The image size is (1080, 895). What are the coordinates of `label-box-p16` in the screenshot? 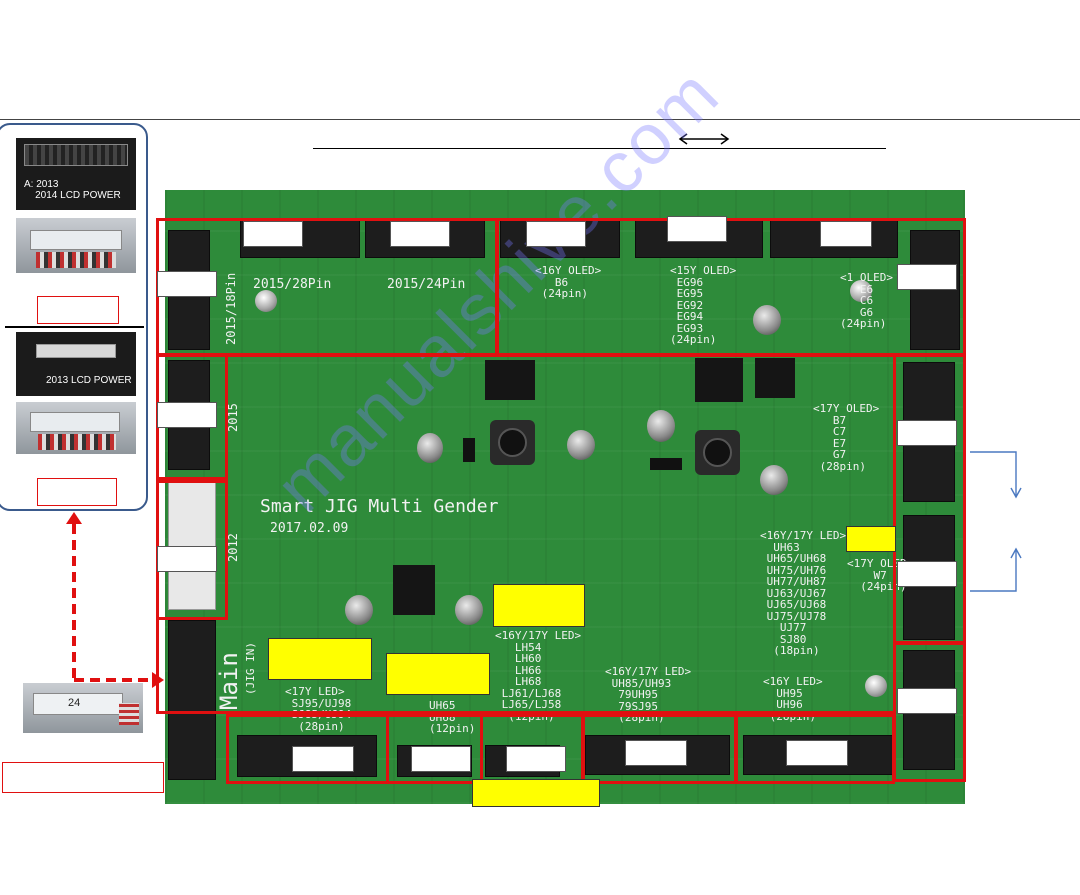 It's located at (536, 759).